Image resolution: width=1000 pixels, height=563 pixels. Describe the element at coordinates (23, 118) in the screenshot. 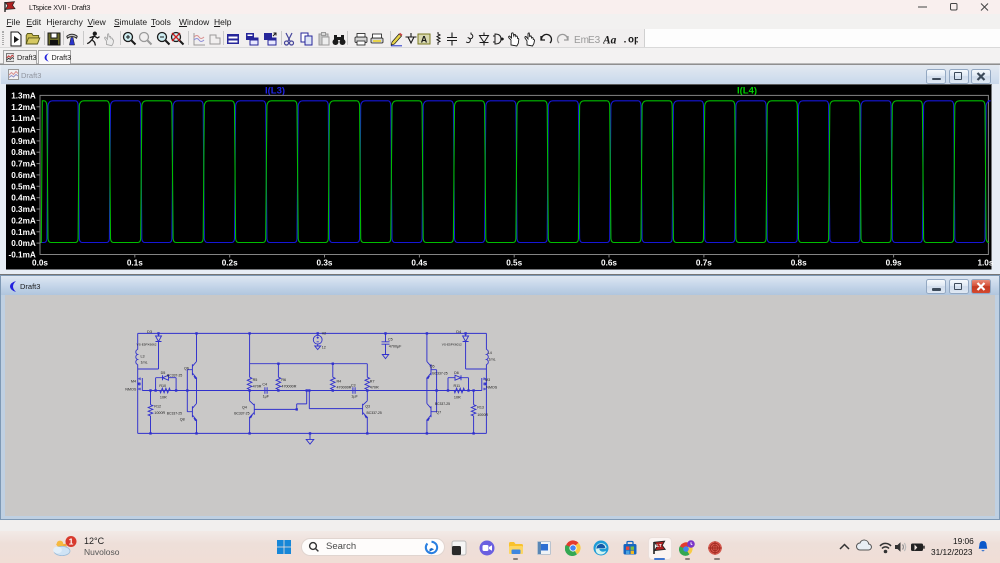

I see `svg-text: 1.1mA` at that location.